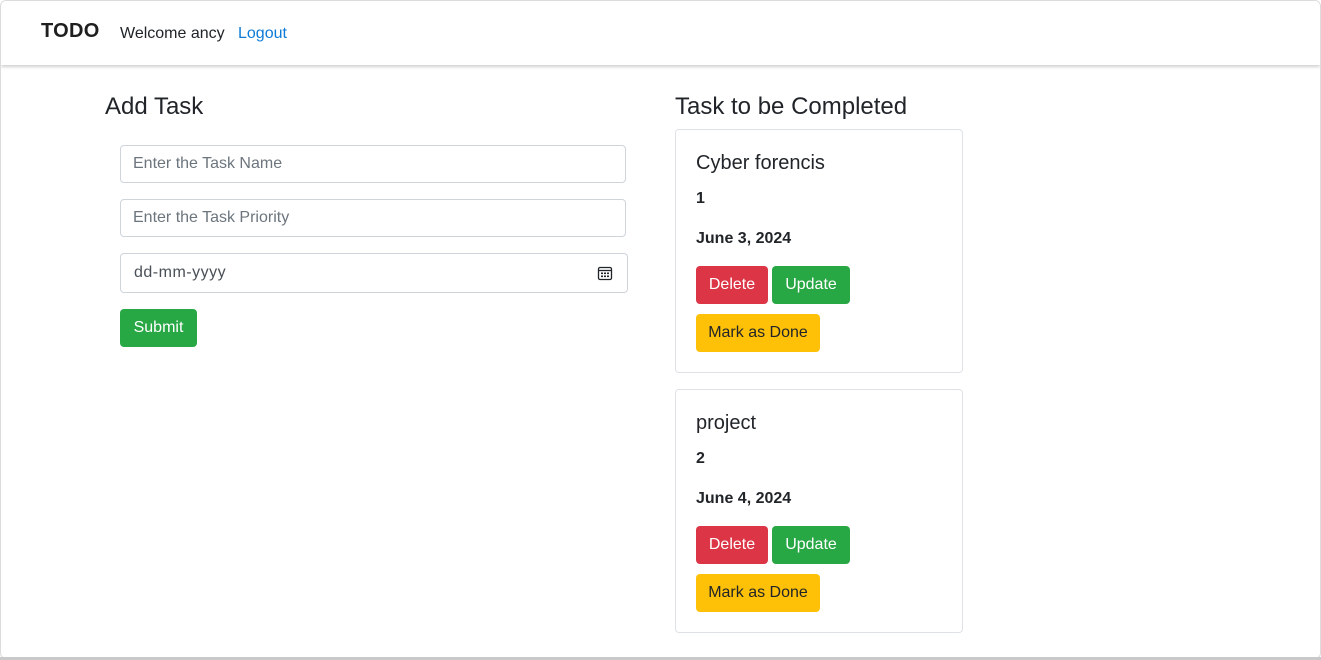 Image resolution: width=1321 pixels, height=660 pixels. Describe the element at coordinates (154, 106) in the screenshot. I see `add-task-heading: Add Task` at that location.